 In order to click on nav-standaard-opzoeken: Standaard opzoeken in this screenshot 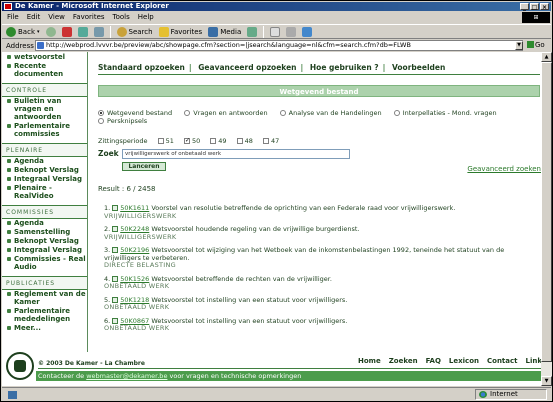, I will do `click(141, 67)`.